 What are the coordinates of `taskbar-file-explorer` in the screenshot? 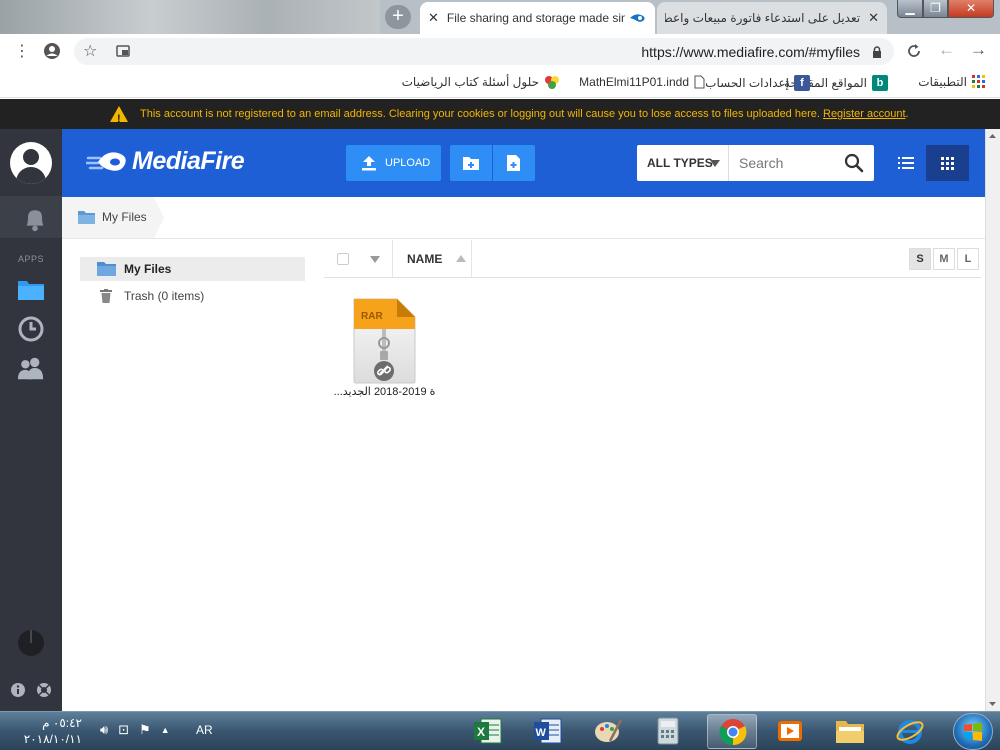 It's located at (850, 731).